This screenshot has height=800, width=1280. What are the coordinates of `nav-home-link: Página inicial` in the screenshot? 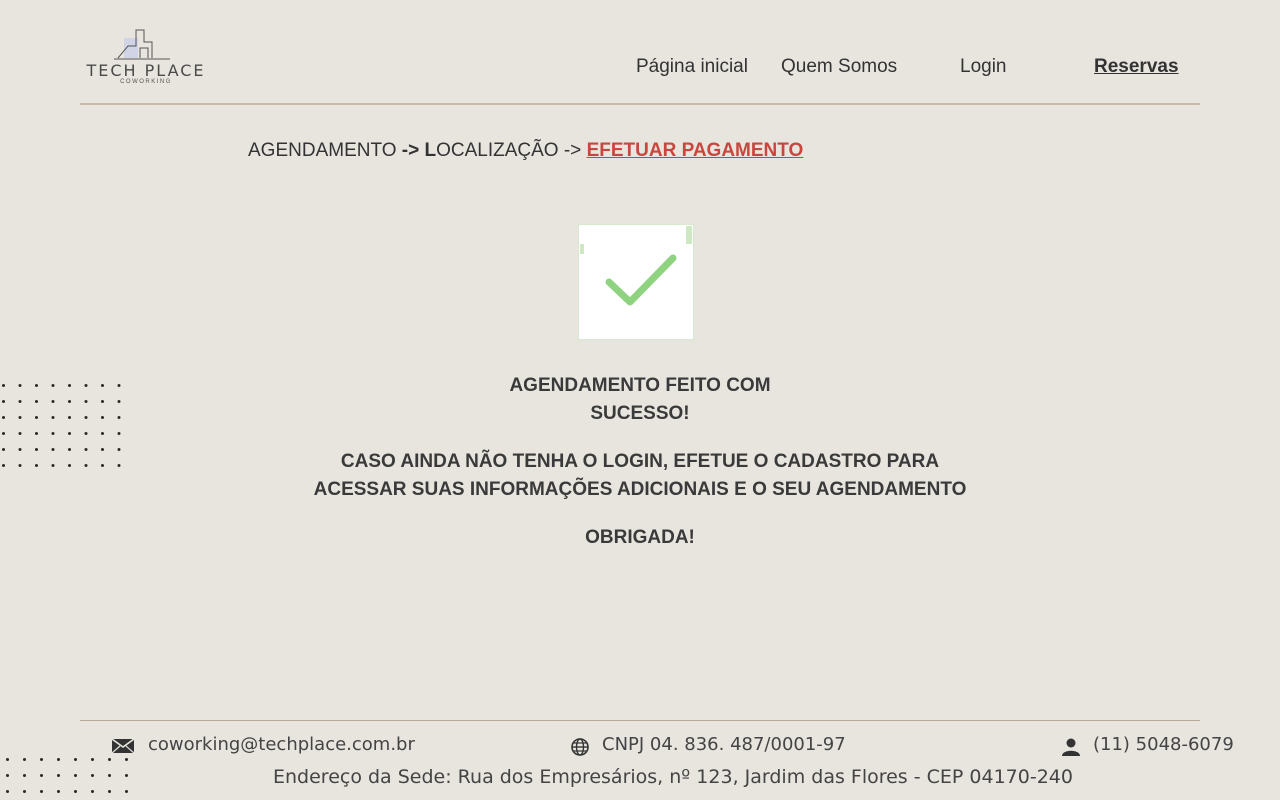 It's located at (692, 67).